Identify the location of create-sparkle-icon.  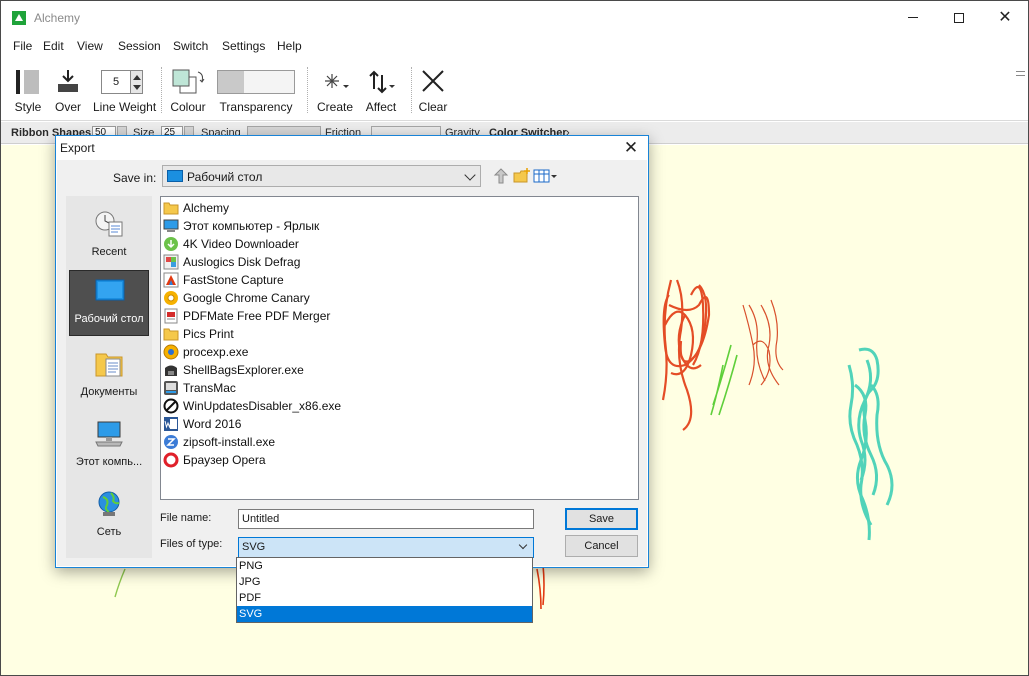
(337, 81).